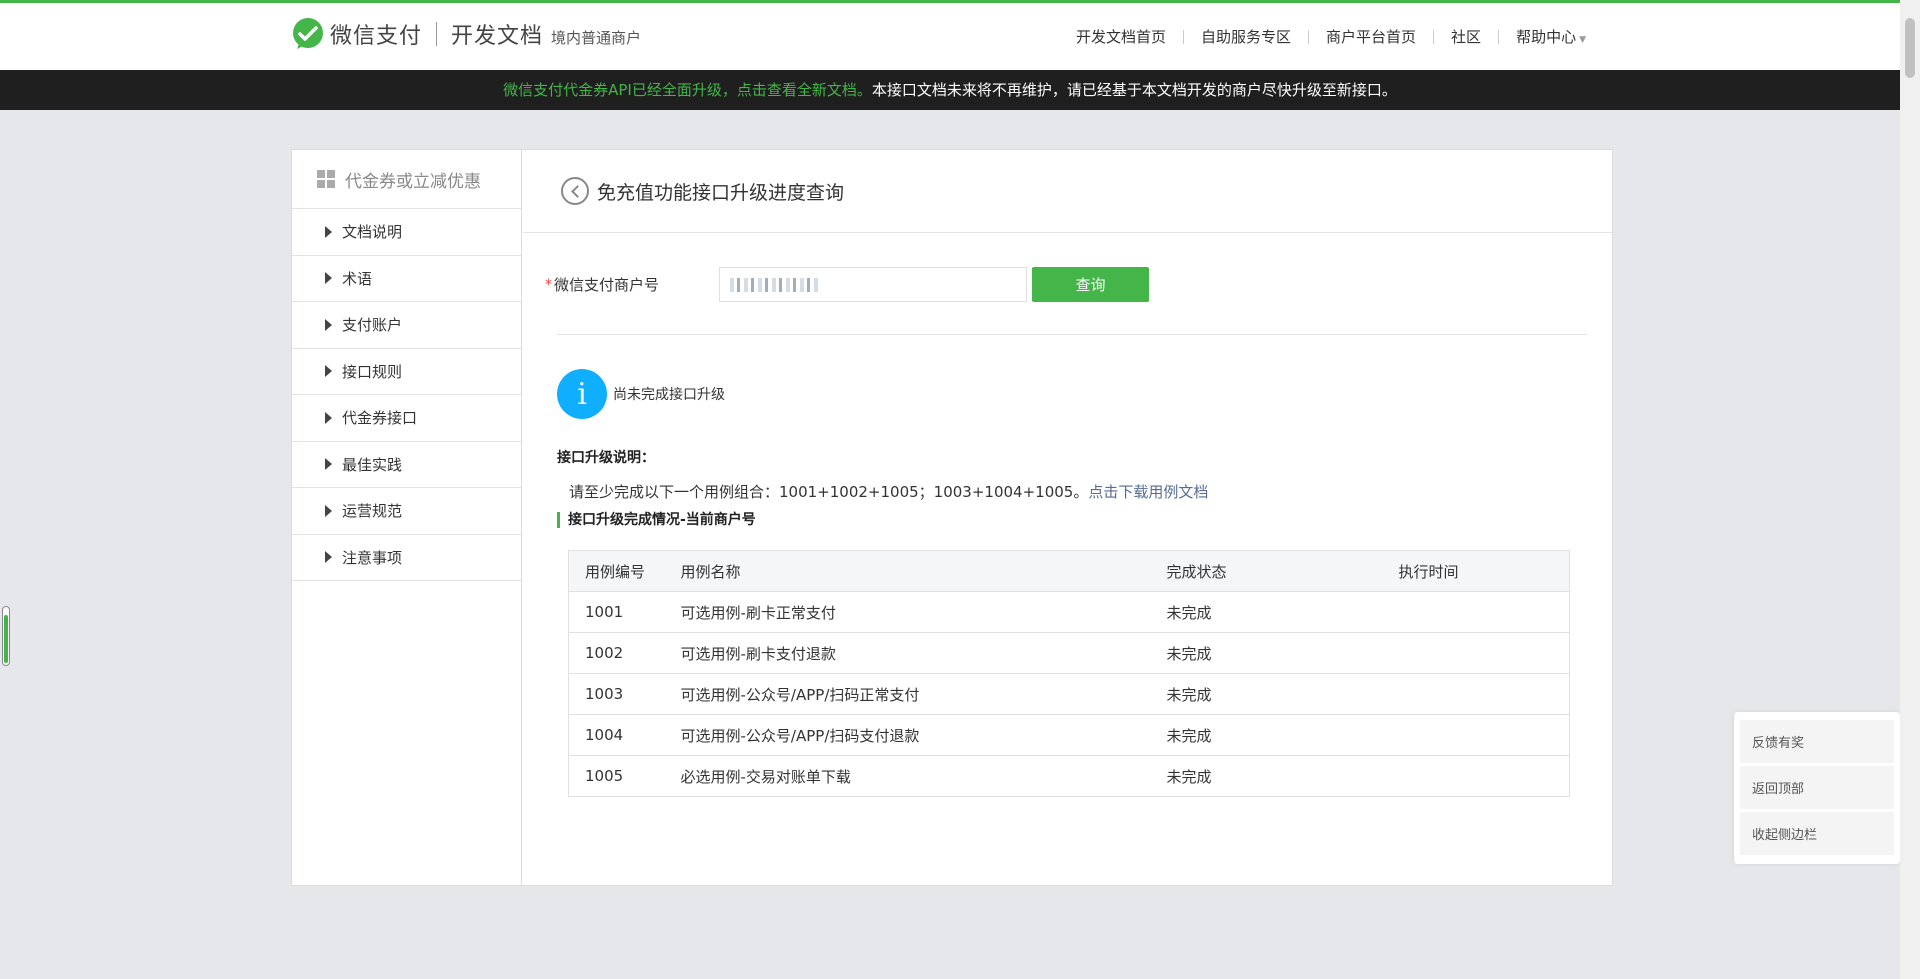 The height and width of the screenshot is (979, 1920). I want to click on page-title: 免充值功能接口升级进度查询, so click(721, 192).